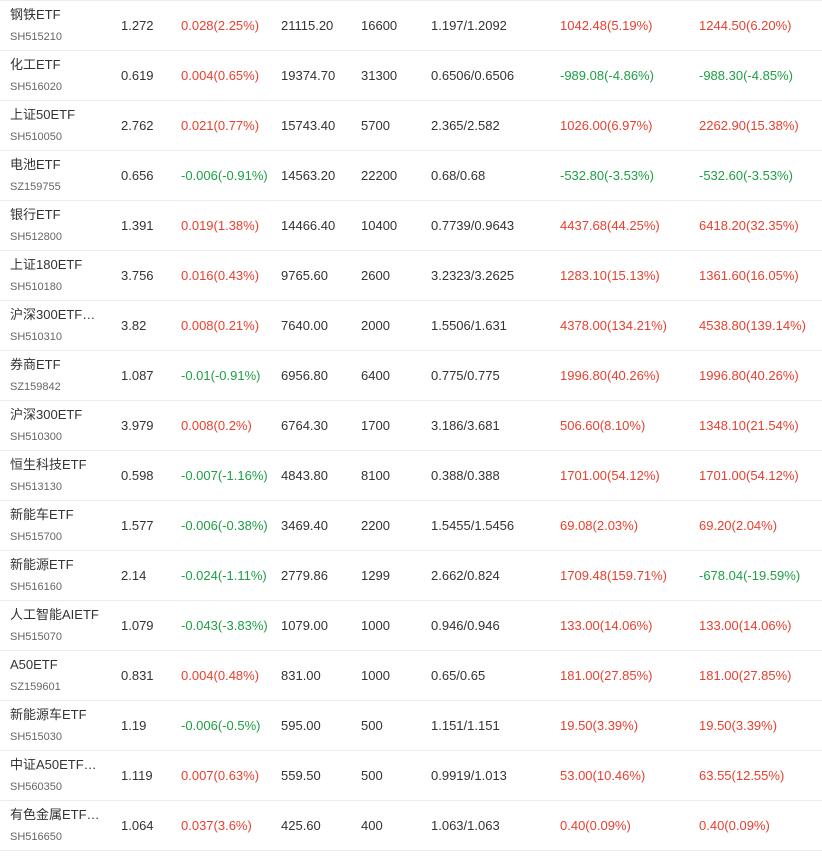  Describe the element at coordinates (224, 625) in the screenshot. I see `price-change: -0.043(-3.83%)` at that location.